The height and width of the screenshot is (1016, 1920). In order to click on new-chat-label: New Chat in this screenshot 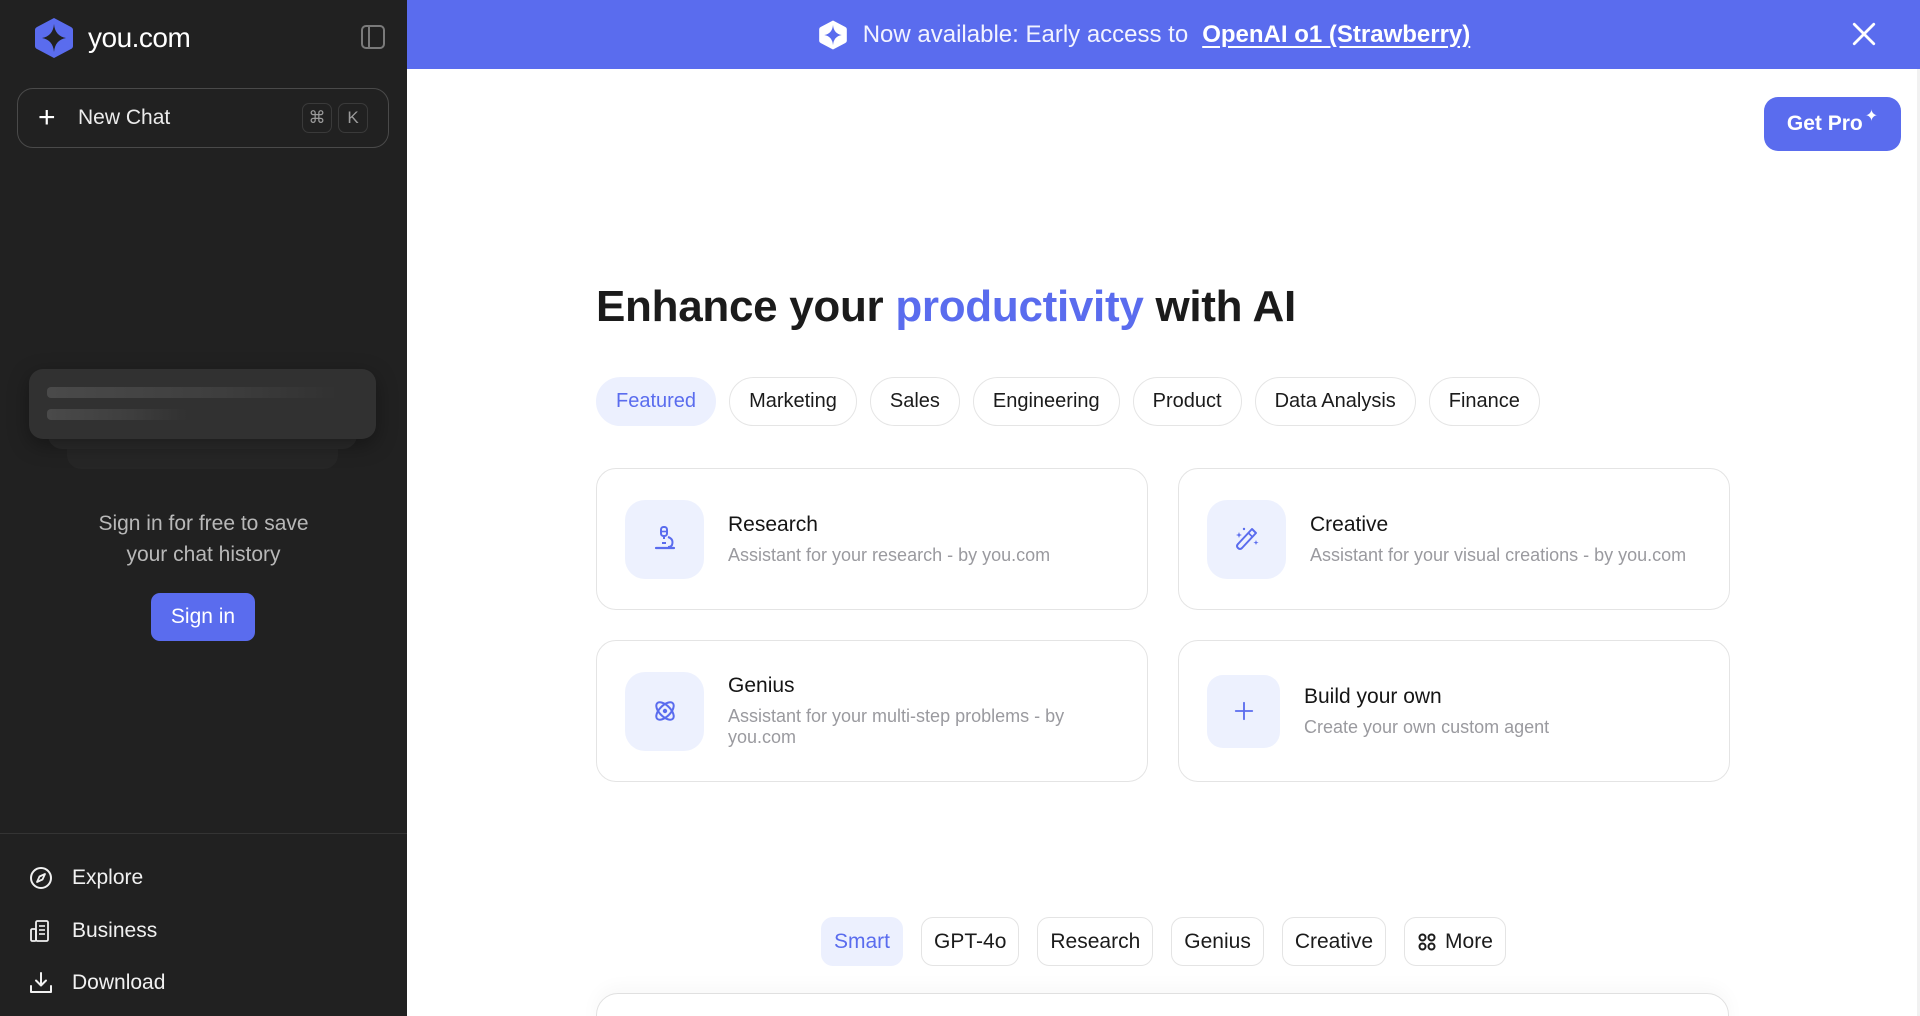, I will do `click(124, 117)`.